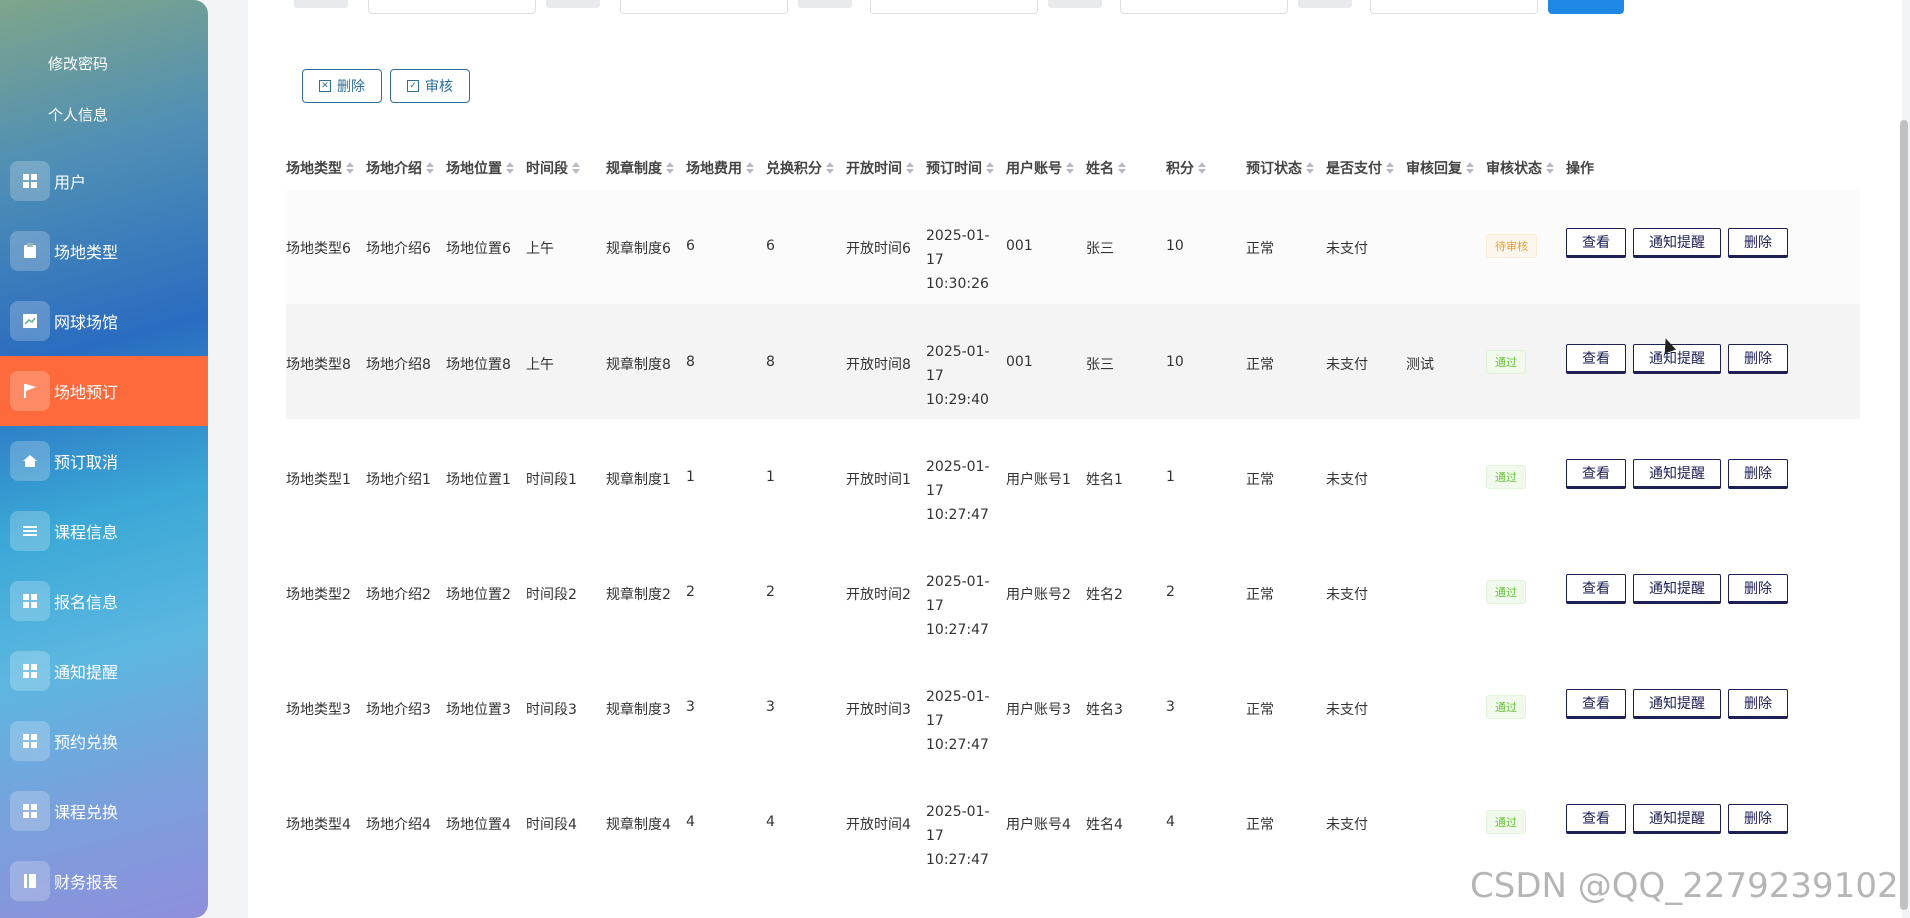 This screenshot has height=918, width=1910. What do you see at coordinates (1106, 168) in the screenshot?
I see `col-name: 姓名` at bounding box center [1106, 168].